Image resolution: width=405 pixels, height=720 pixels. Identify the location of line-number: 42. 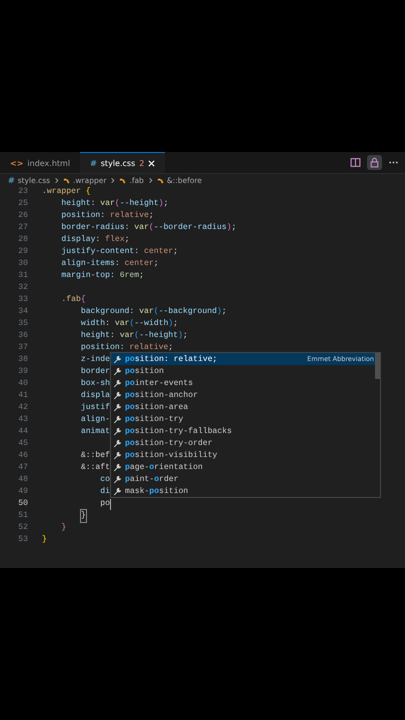
(22, 408).